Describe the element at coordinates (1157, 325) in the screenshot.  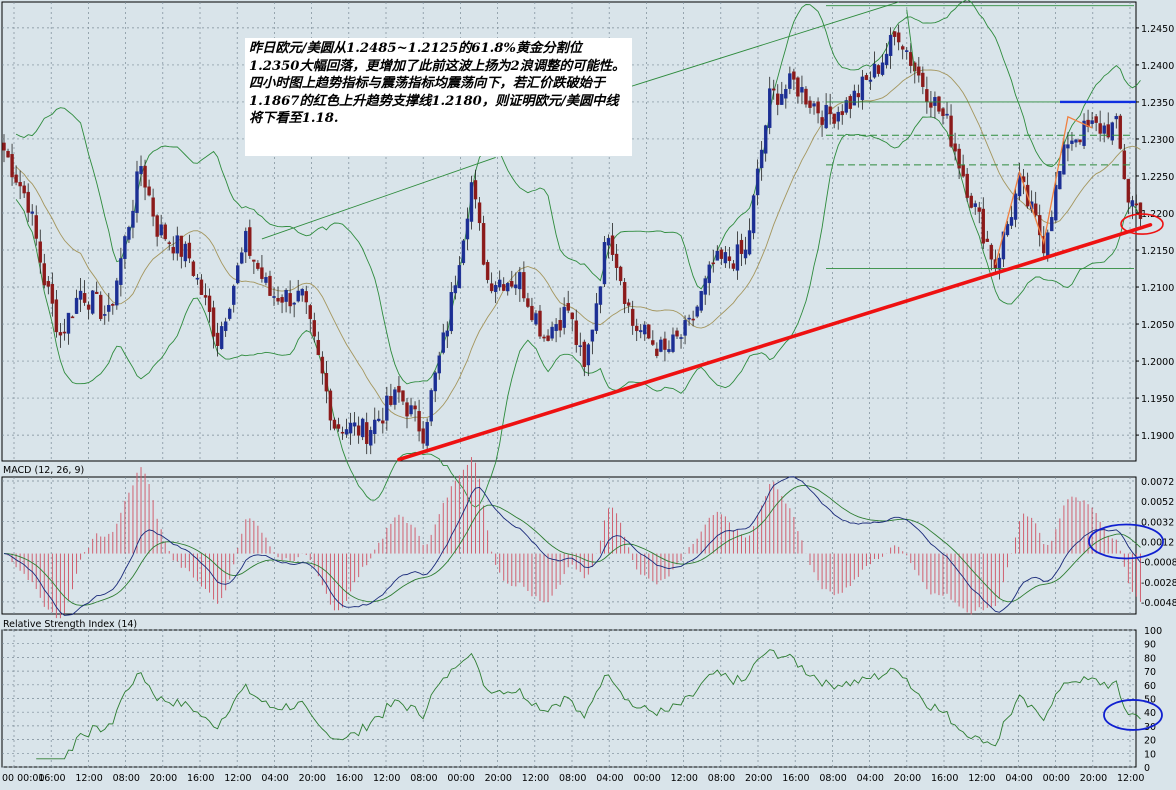
I see `price-tick-label: 1.2050` at that location.